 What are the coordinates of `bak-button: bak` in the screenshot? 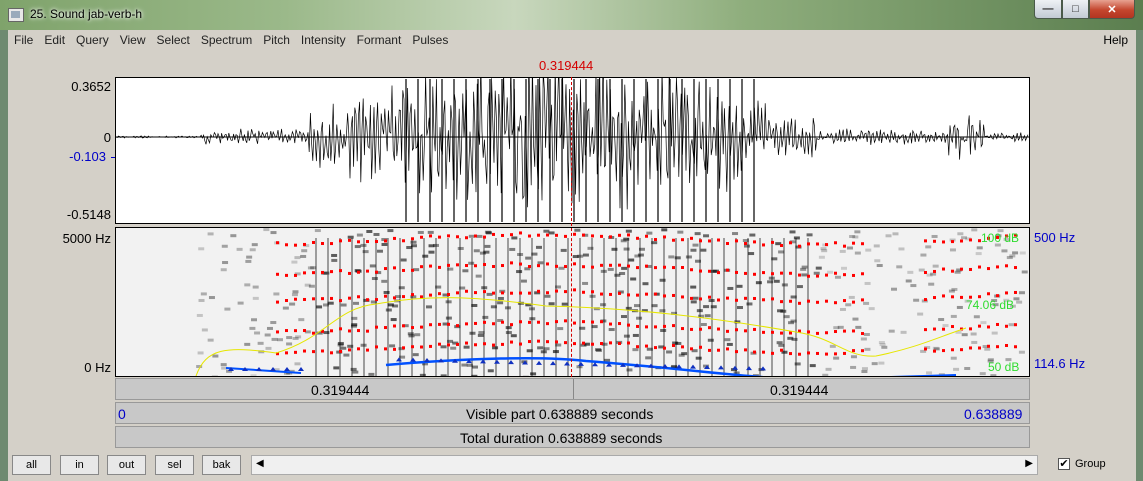 It's located at (221, 465).